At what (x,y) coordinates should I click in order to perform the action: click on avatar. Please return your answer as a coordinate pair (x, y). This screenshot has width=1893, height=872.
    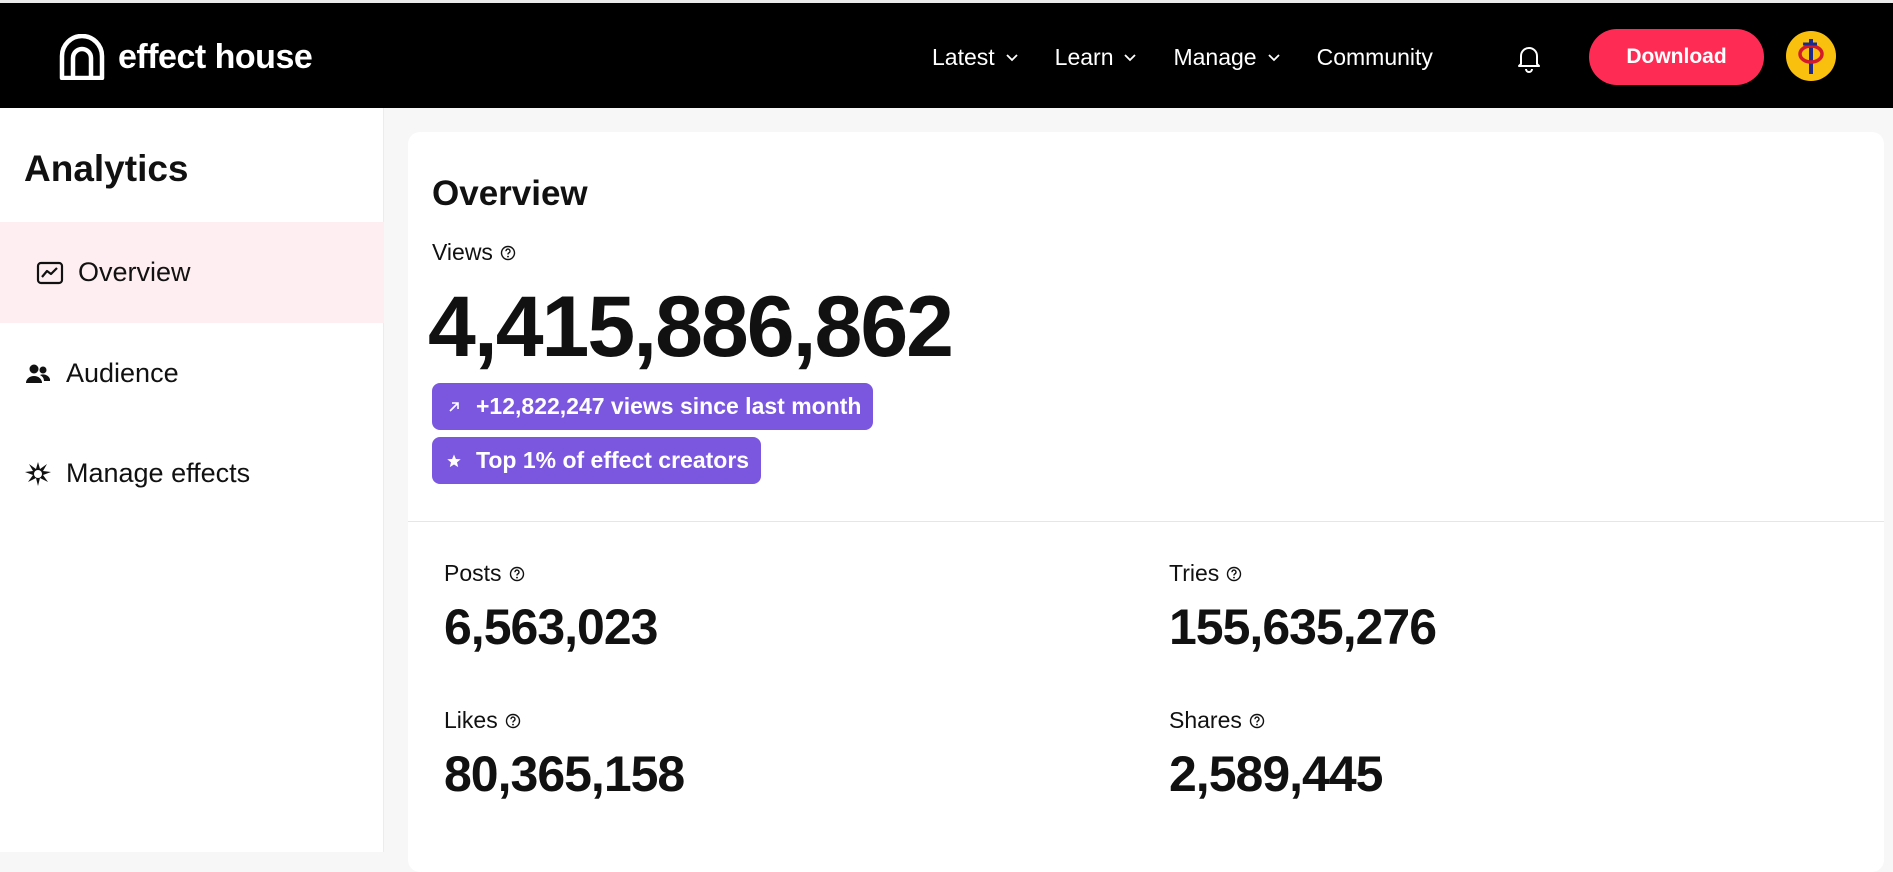
    Looking at the image, I should click on (1811, 56).